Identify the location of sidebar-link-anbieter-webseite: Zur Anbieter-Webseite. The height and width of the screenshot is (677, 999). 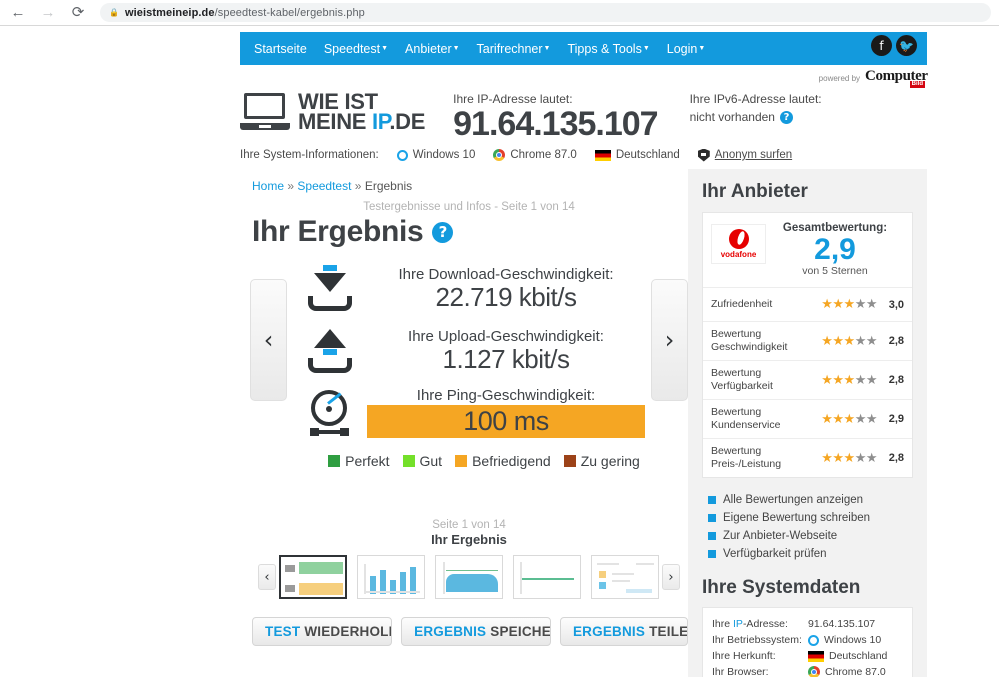
(807, 536).